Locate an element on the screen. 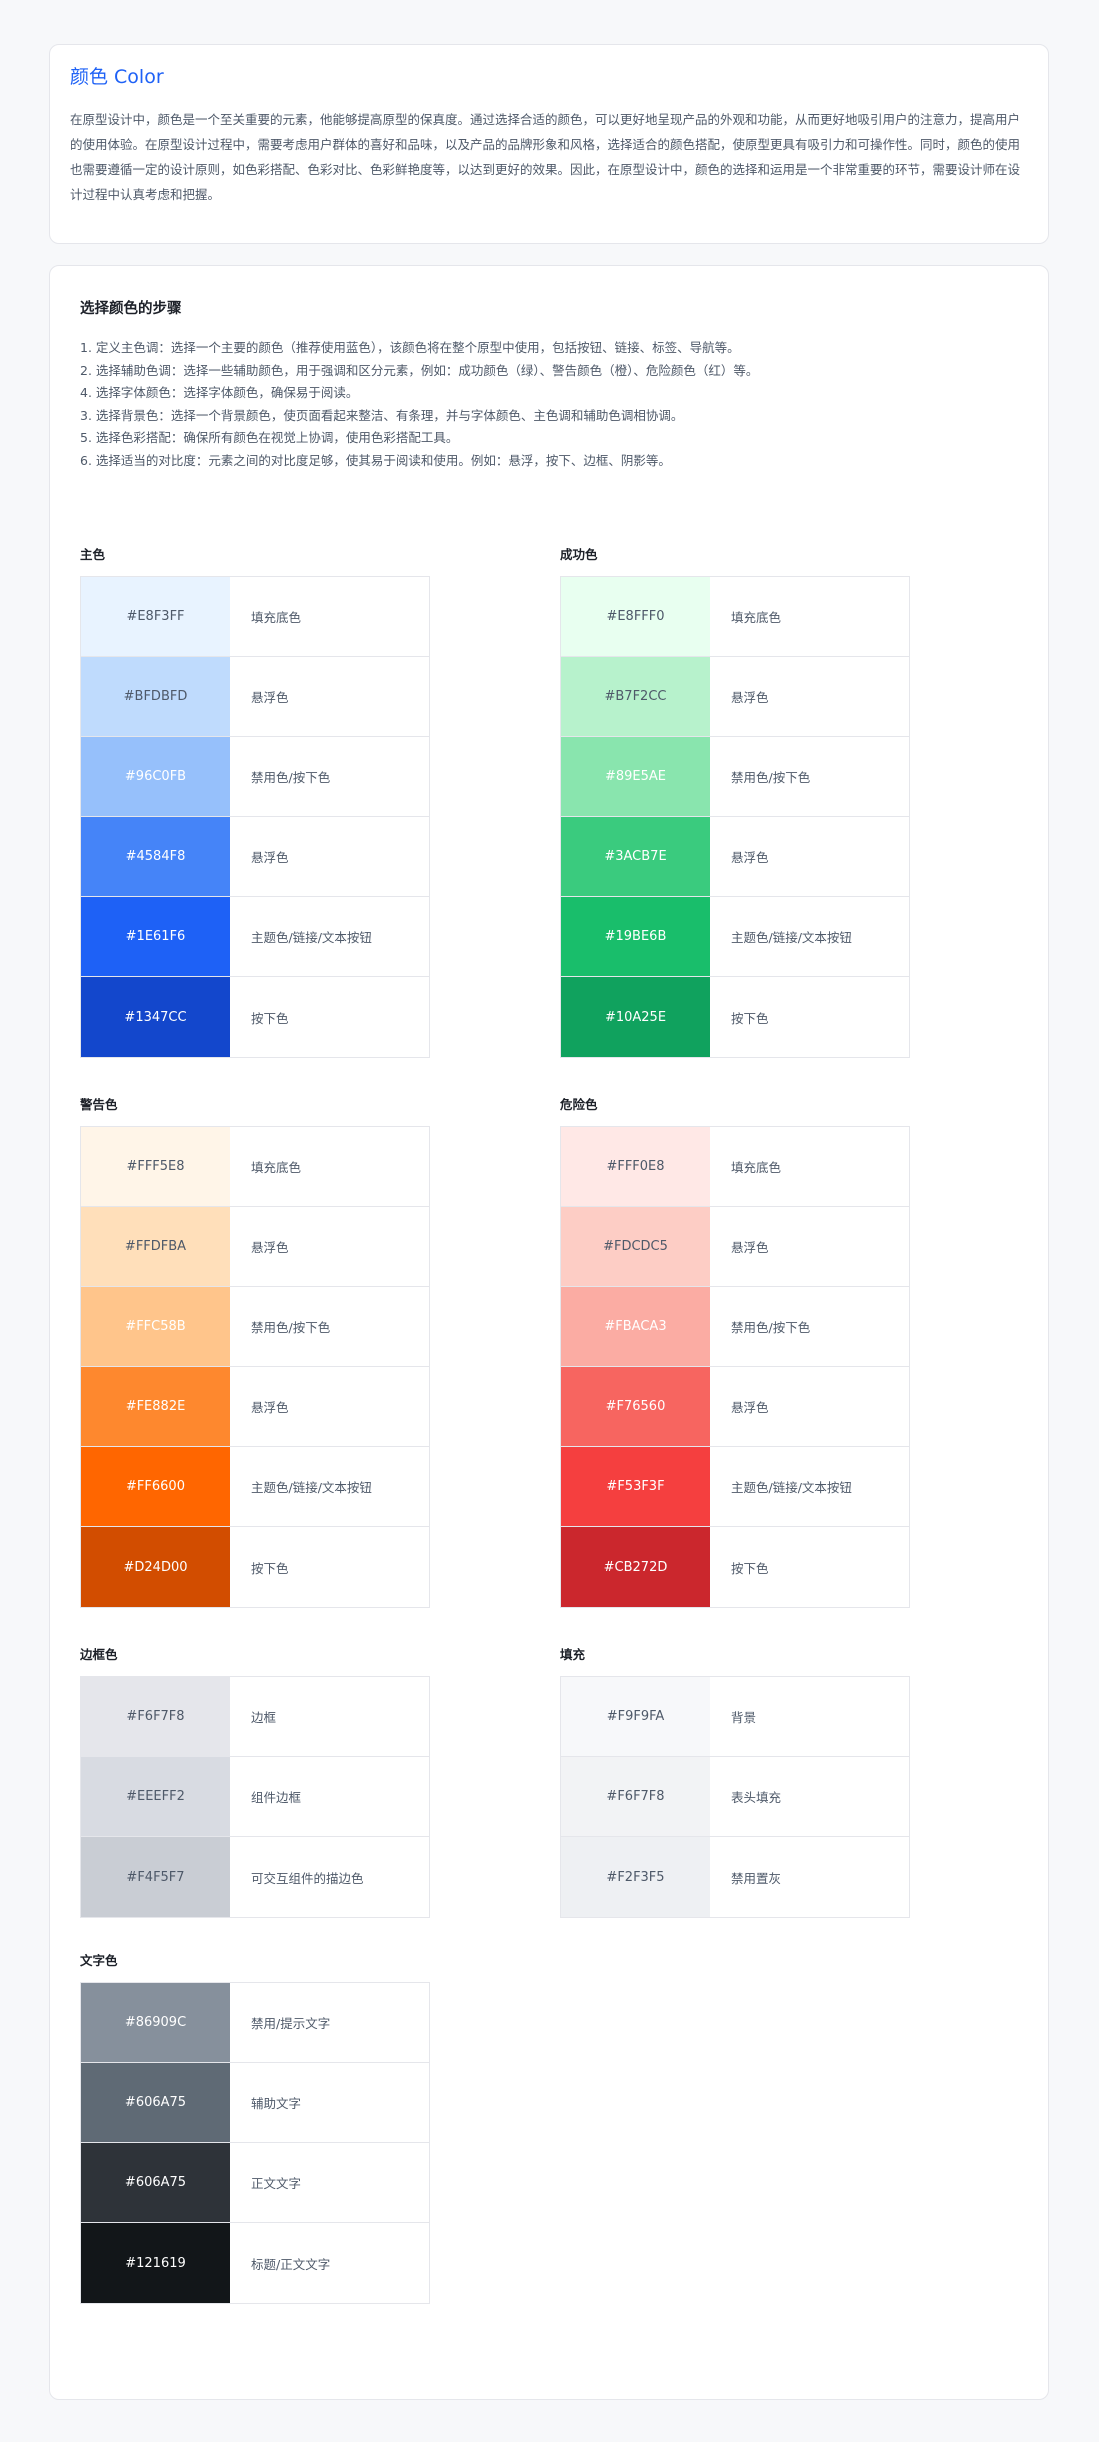  swatch-row: #D24D00 按下色 is located at coordinates (255, 1567).